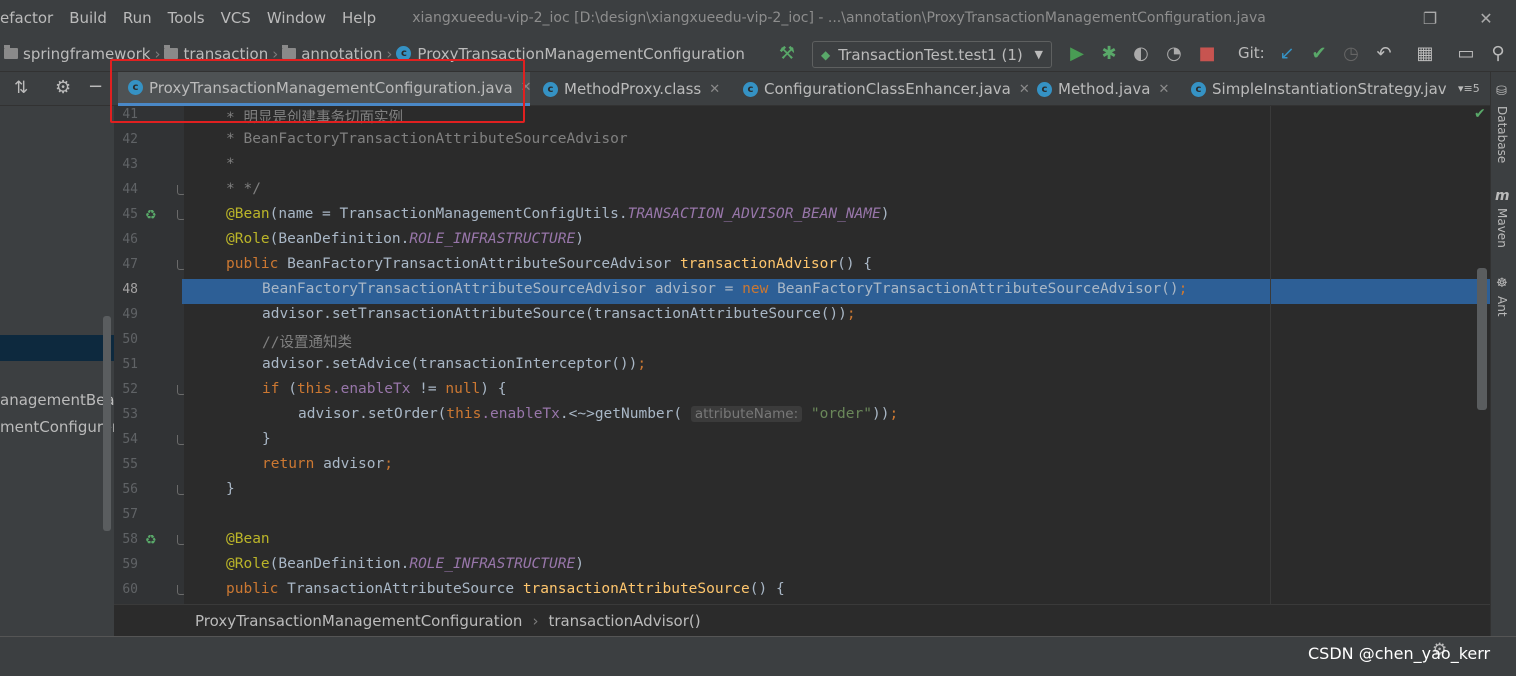 Image resolution: width=1516 pixels, height=676 pixels. I want to click on code-token: !=, so click(428, 389).